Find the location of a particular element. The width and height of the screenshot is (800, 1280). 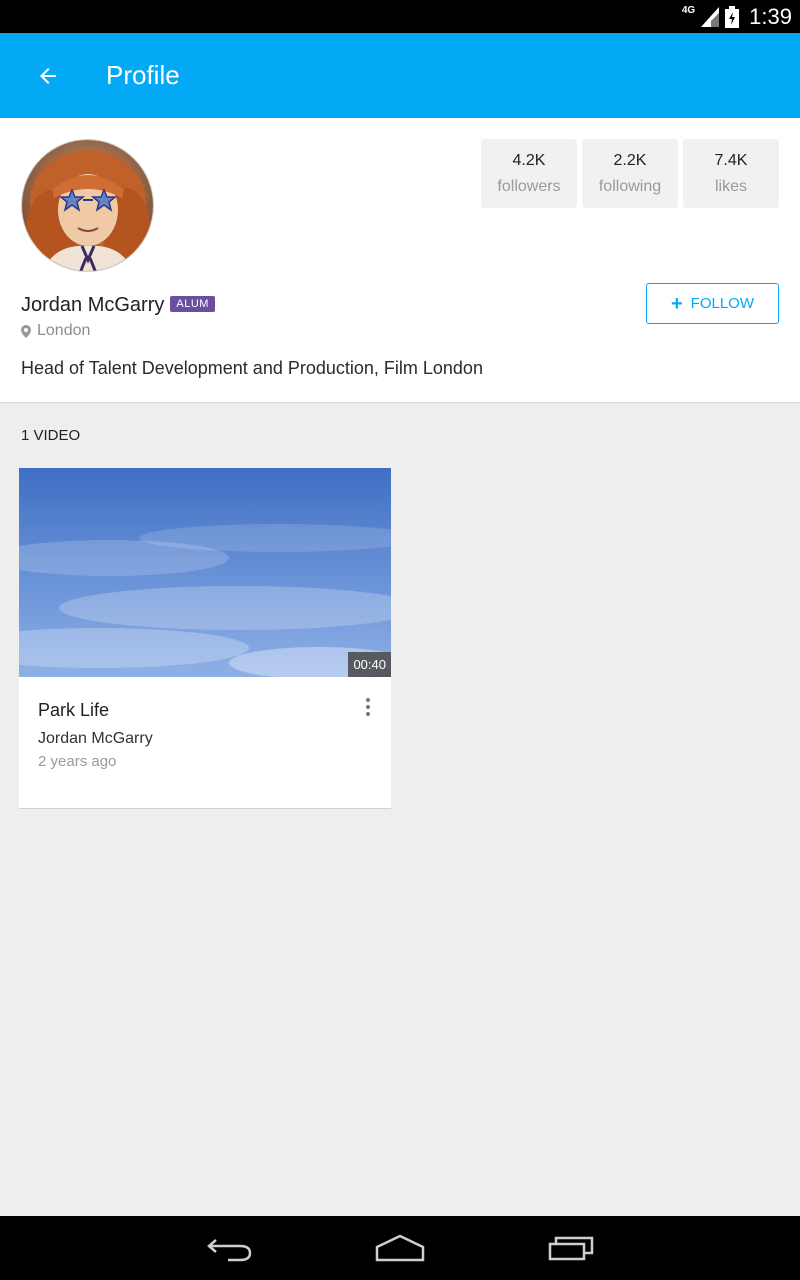

page-title: Profile is located at coordinates (143, 75).